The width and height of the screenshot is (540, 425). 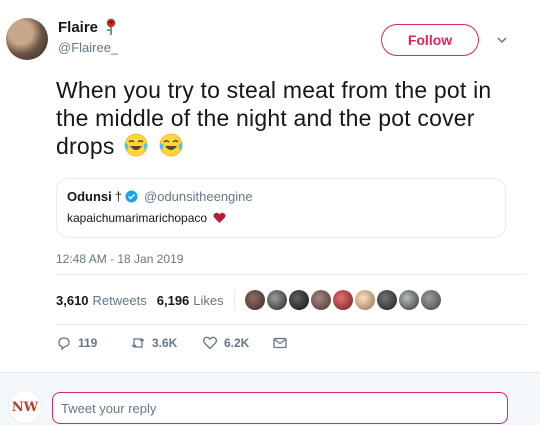 I want to click on liker-avatars, so click(x=342, y=300).